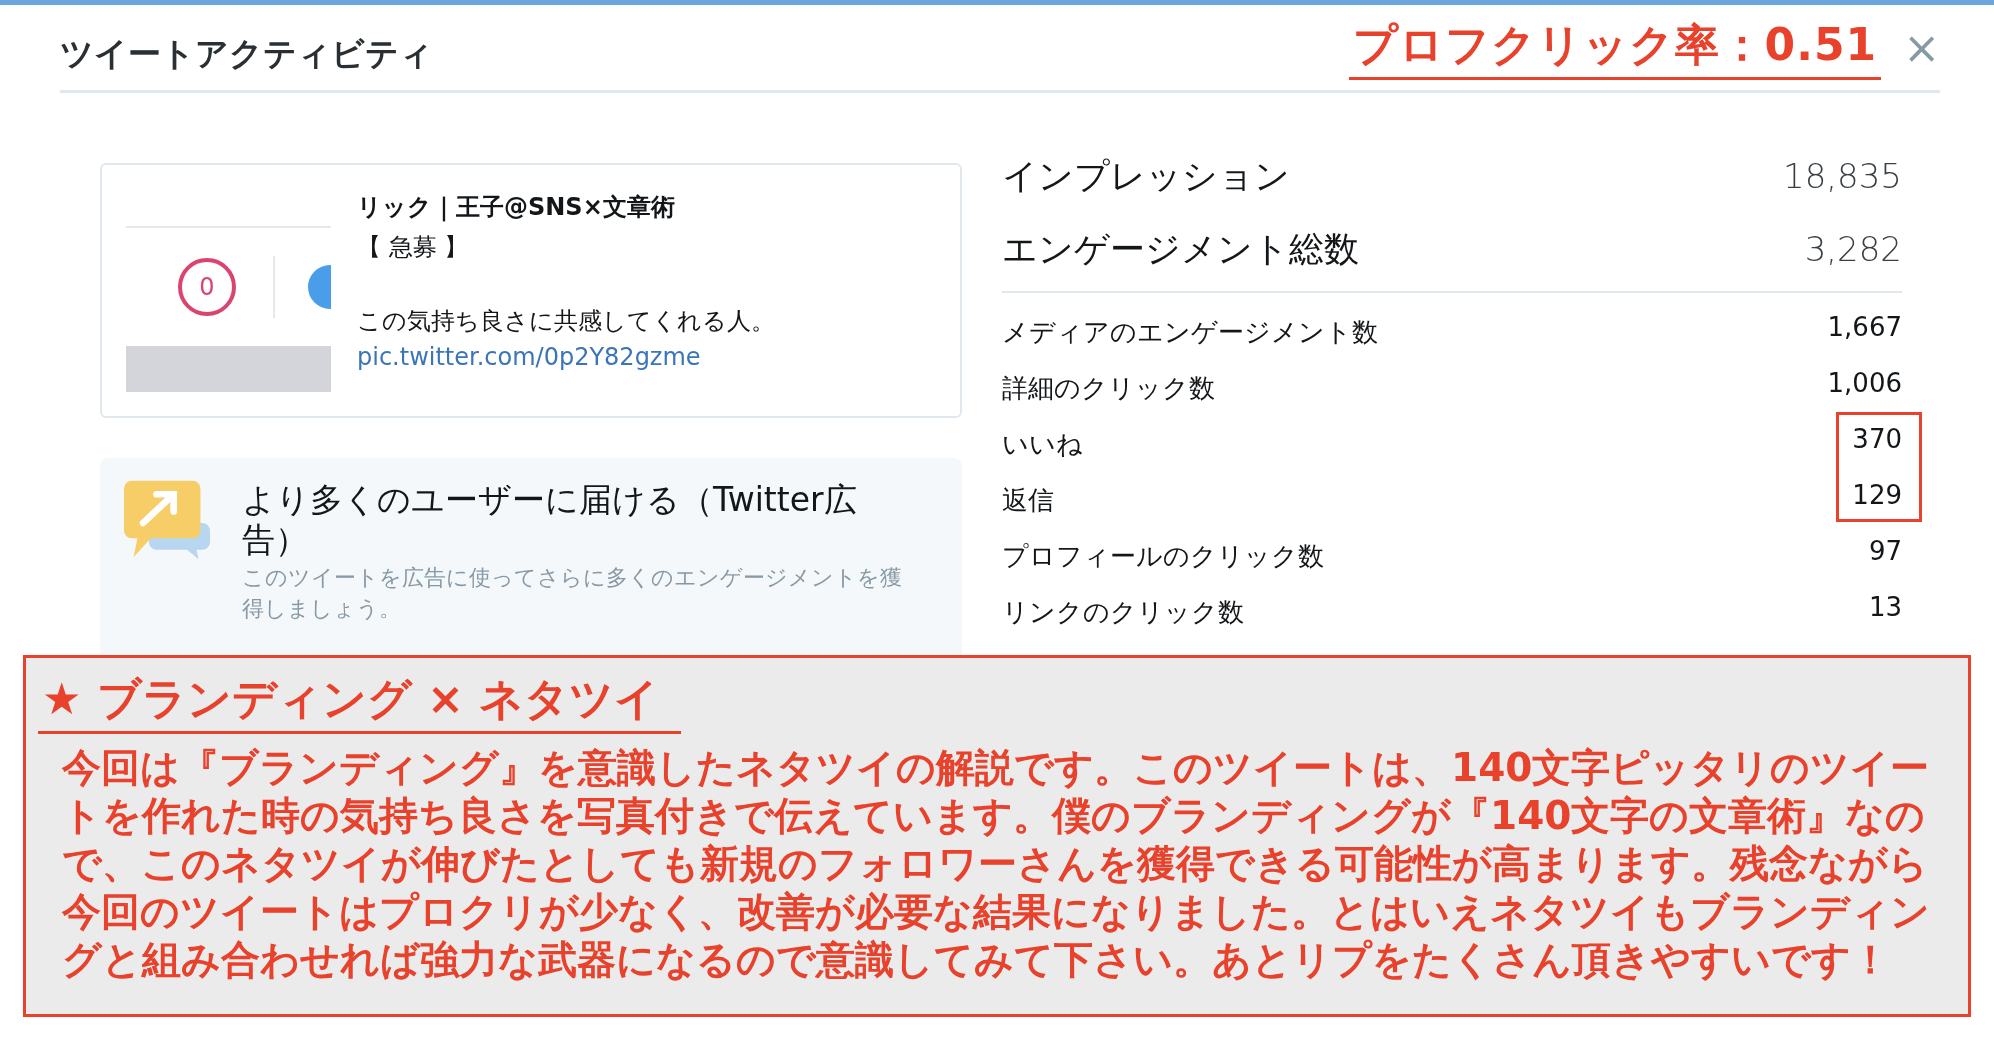 Image resolution: width=1994 pixels, height=1039 pixels. Describe the element at coordinates (1615, 47) in the screenshot. I see `annotation-text: プロフクリック率：0.51` at that location.